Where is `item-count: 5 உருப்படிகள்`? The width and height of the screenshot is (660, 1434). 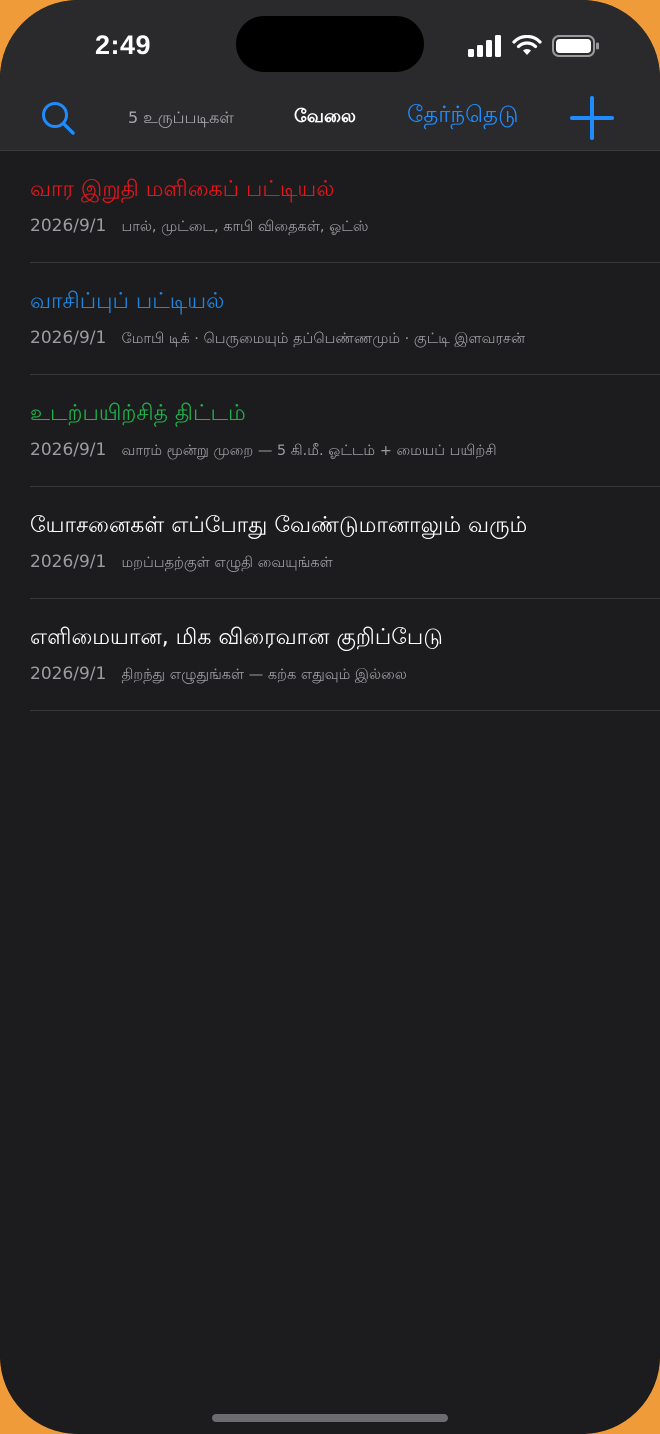 item-count: 5 உருப்படிகள் is located at coordinates (181, 117).